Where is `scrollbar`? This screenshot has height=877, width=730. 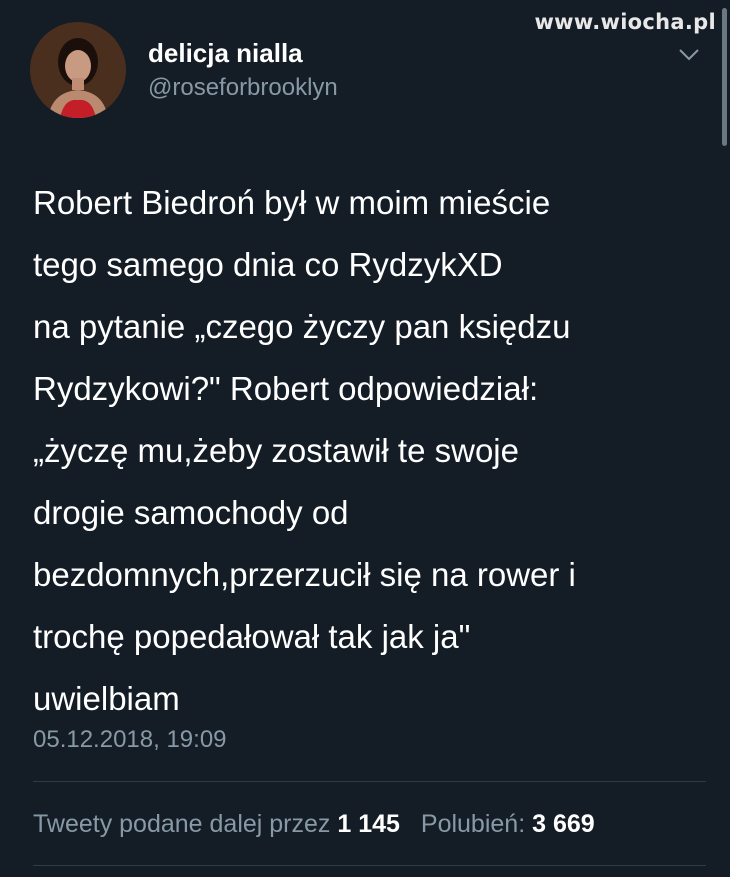
scrollbar is located at coordinates (724, 77).